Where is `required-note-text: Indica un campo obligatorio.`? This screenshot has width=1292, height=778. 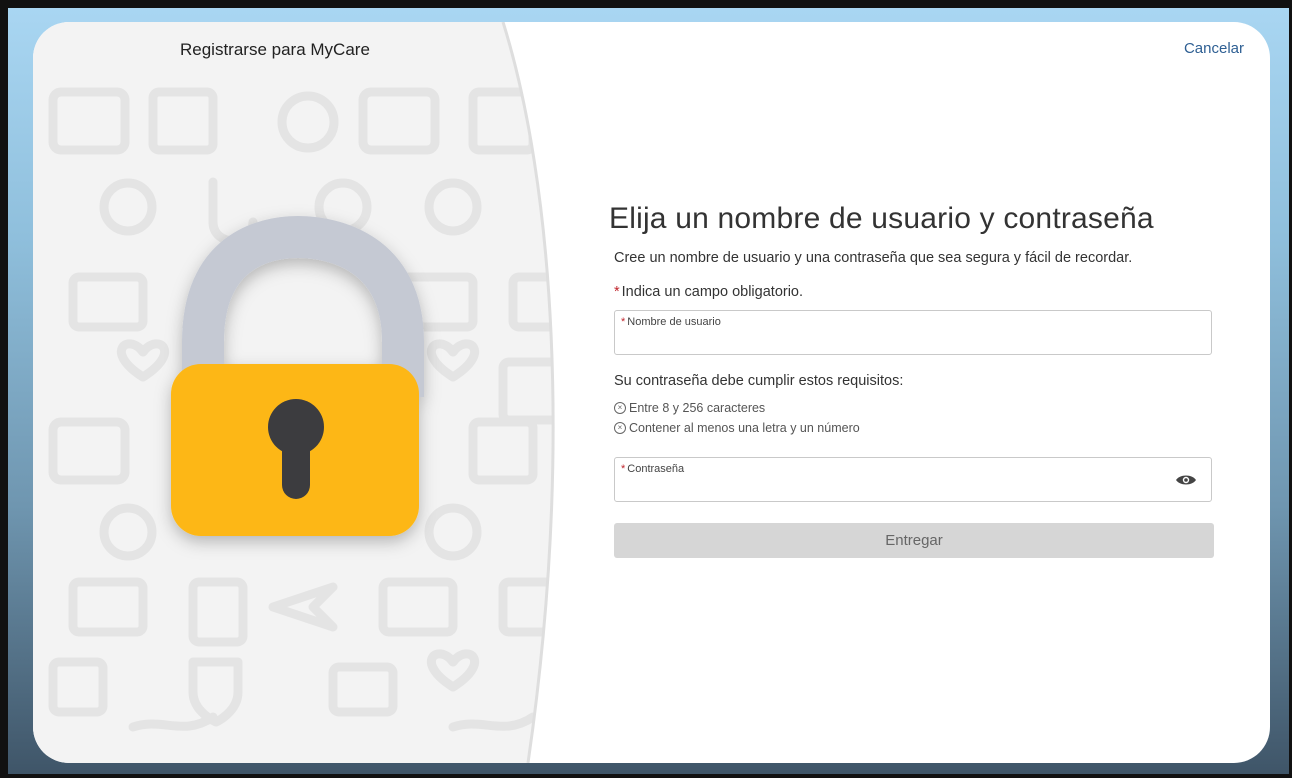 required-note-text: Indica un campo obligatorio. is located at coordinates (712, 292).